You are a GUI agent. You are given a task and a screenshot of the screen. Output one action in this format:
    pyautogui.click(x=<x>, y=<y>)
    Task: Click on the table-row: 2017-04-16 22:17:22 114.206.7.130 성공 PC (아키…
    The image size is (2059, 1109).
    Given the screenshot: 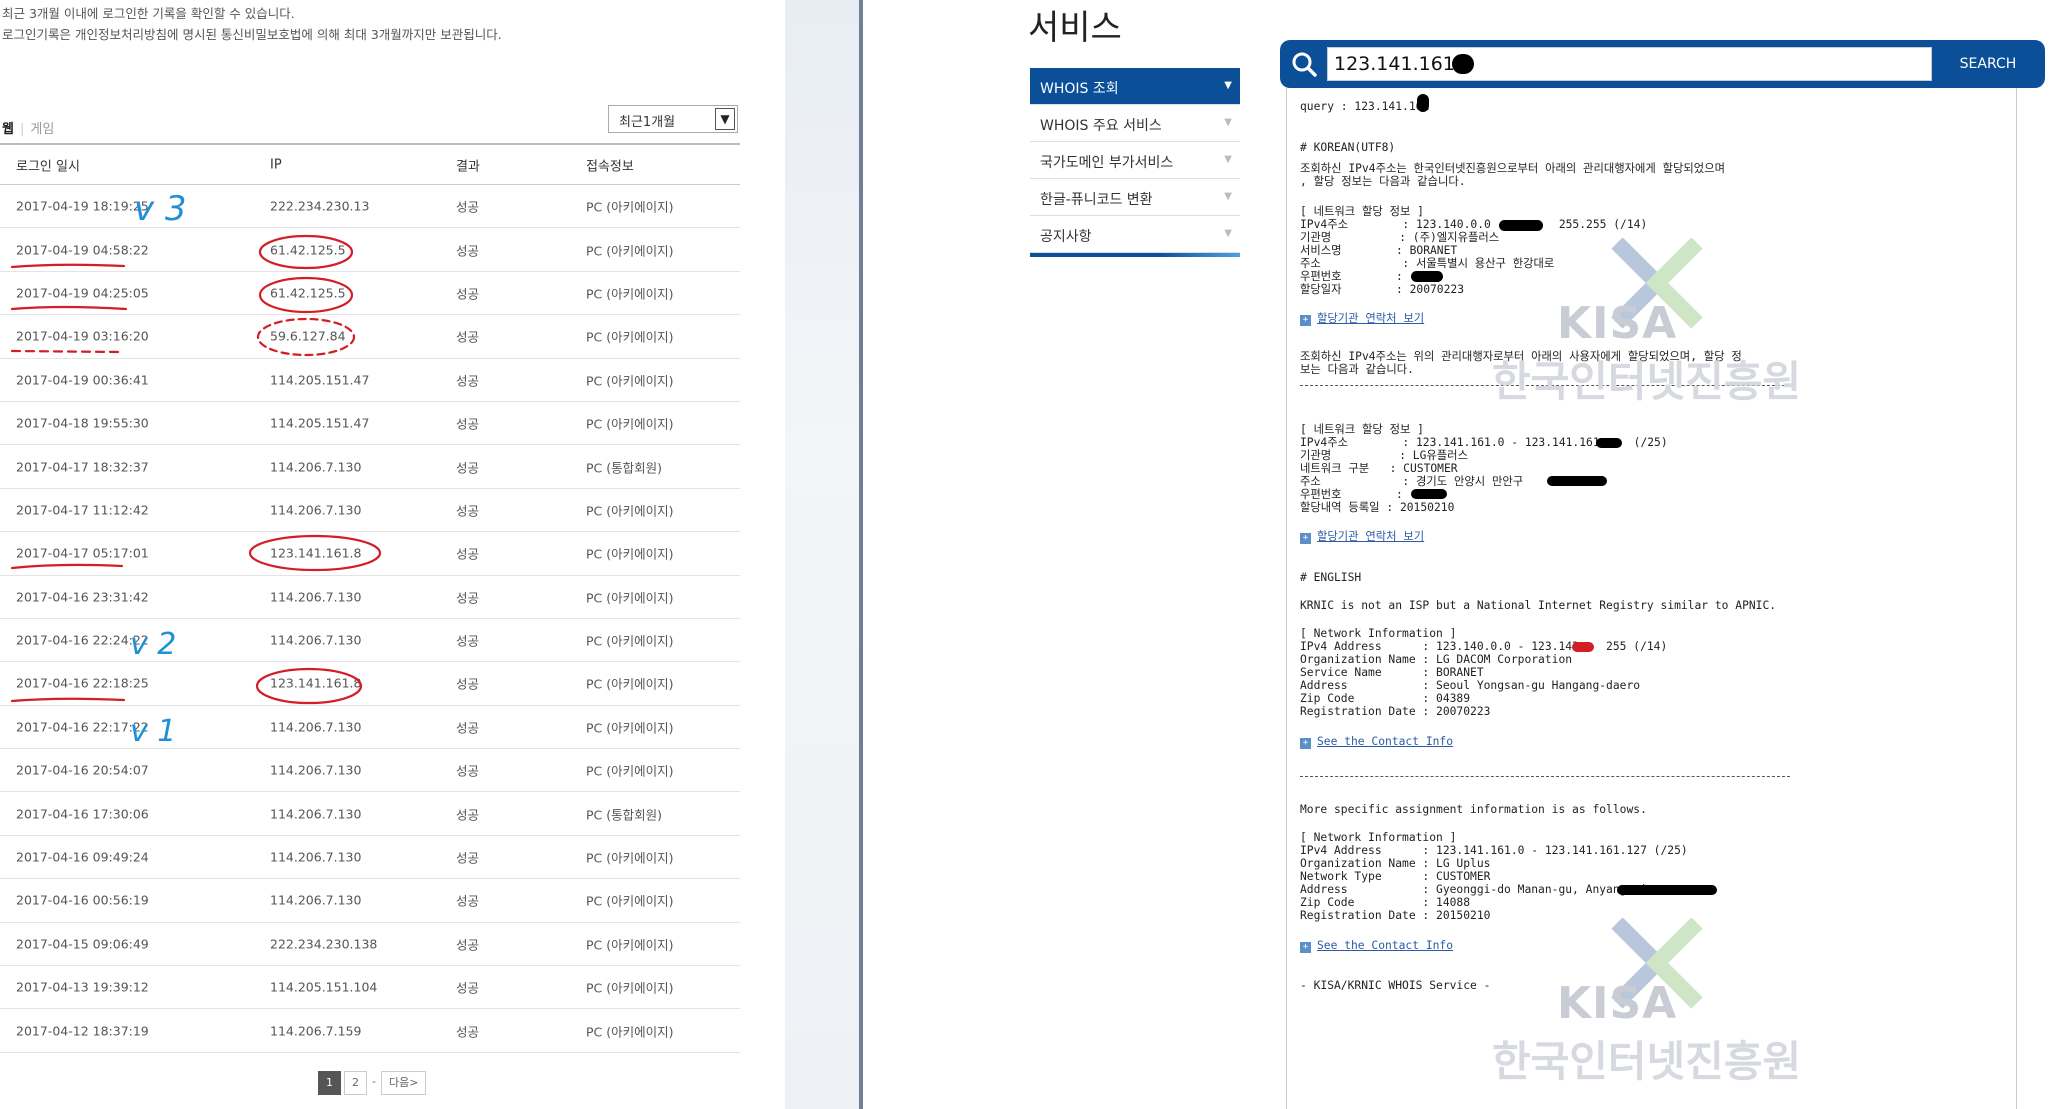 What is the action you would take?
    pyautogui.click(x=370, y=728)
    